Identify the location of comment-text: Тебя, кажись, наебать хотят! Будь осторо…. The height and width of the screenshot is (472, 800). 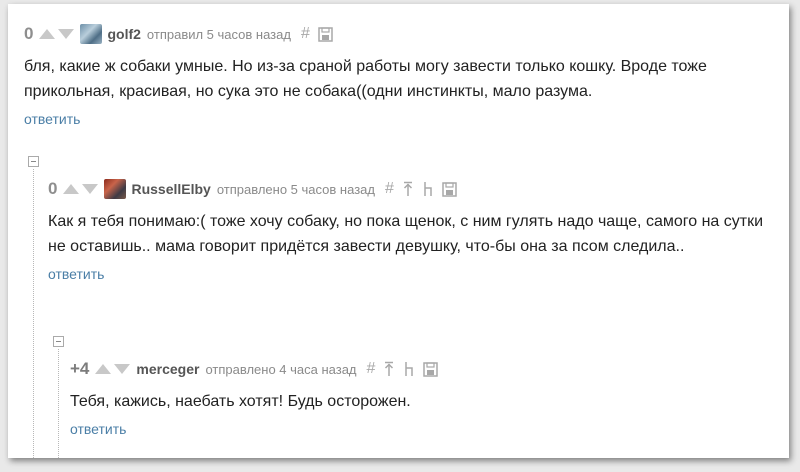
(240, 401).